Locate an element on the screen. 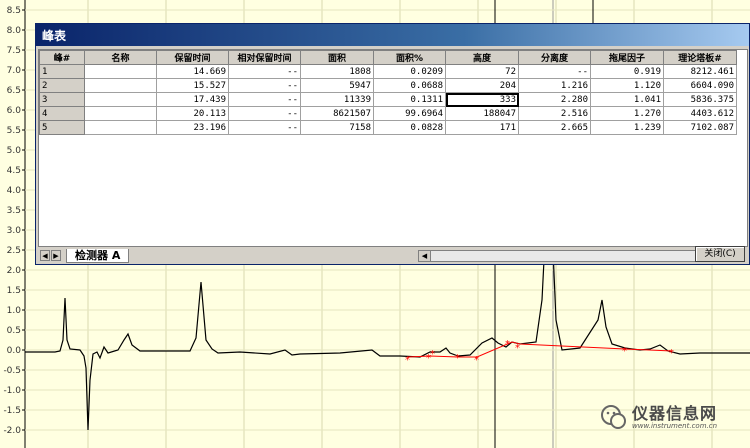  row-header-cell: 2 is located at coordinates (62, 85).